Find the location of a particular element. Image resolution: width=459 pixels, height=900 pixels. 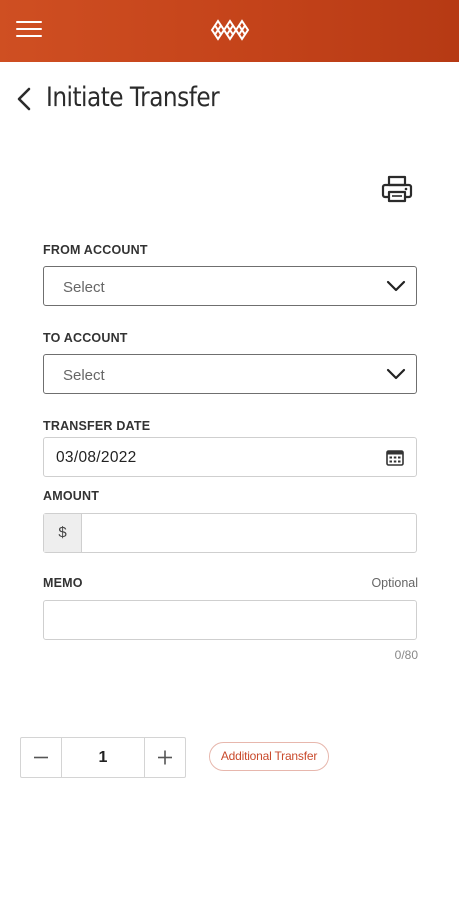

to-account-value: Select is located at coordinates (84, 375).